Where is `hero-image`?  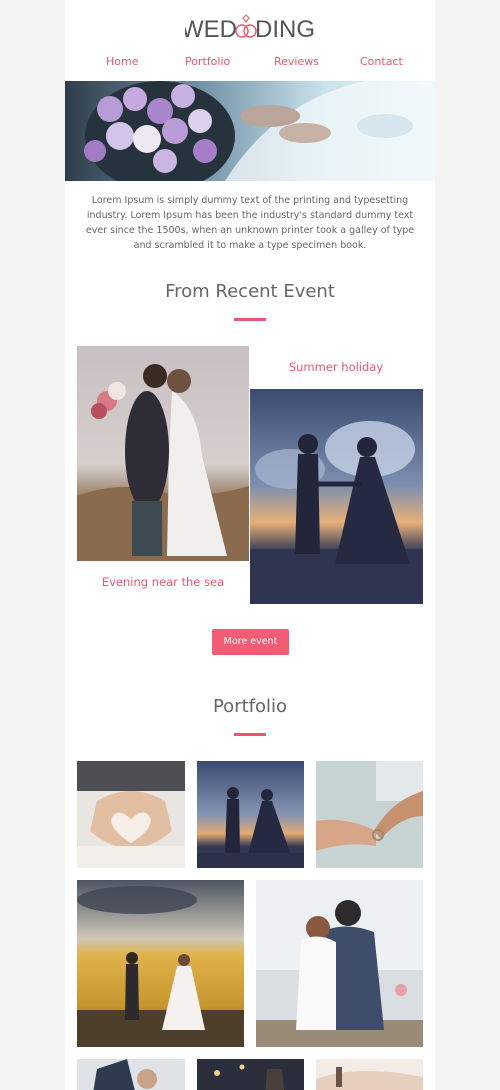 hero-image is located at coordinates (250, 131).